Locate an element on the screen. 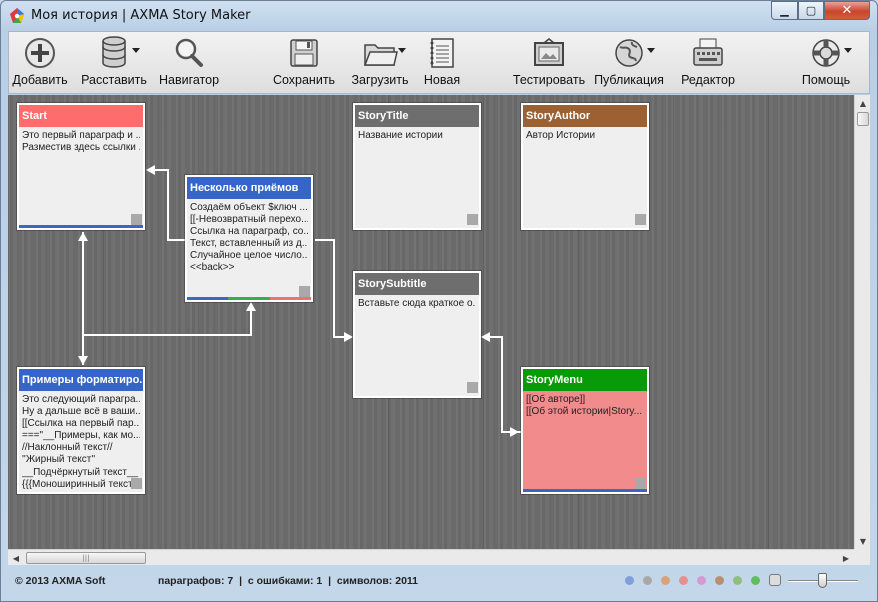 The height and width of the screenshot is (602, 878). passage-storytitle: StoryTitle Название истории is located at coordinates (417, 166).